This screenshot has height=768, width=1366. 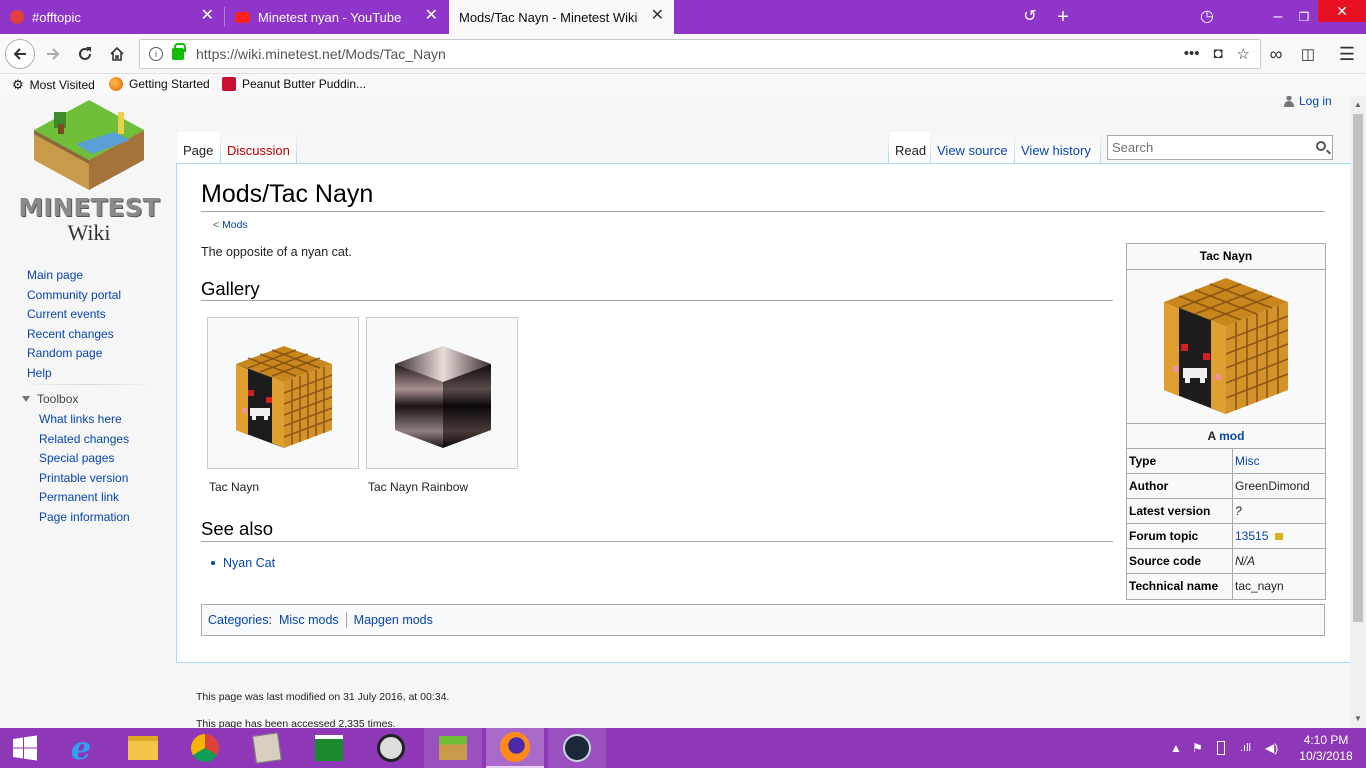 What do you see at coordinates (1133, 147) in the screenshot?
I see `search-placeholder: Search` at bounding box center [1133, 147].